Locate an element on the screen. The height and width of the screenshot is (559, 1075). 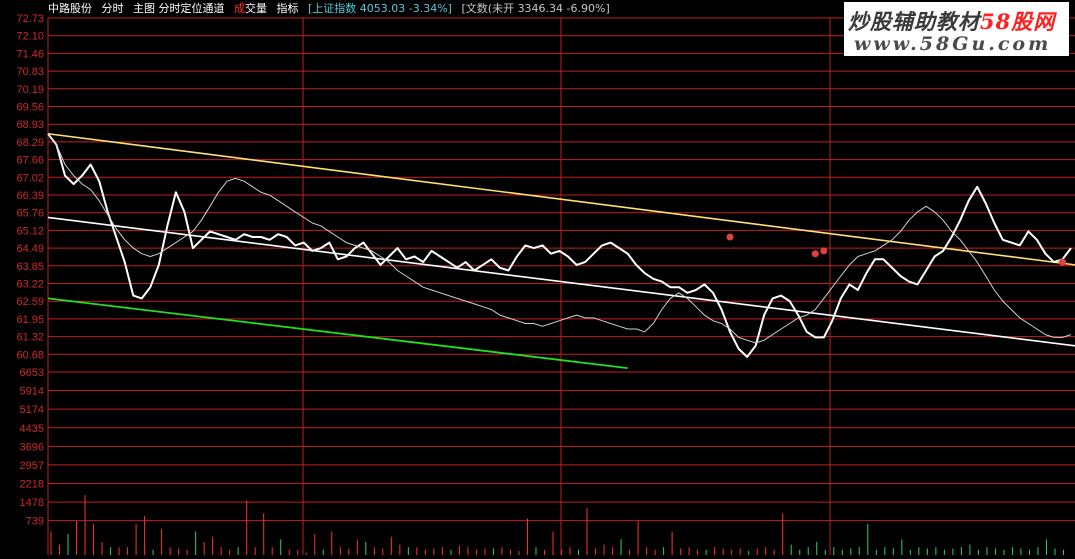
index-info: [上证指数 4053.03 -3.34%] is located at coordinates (380, 8).